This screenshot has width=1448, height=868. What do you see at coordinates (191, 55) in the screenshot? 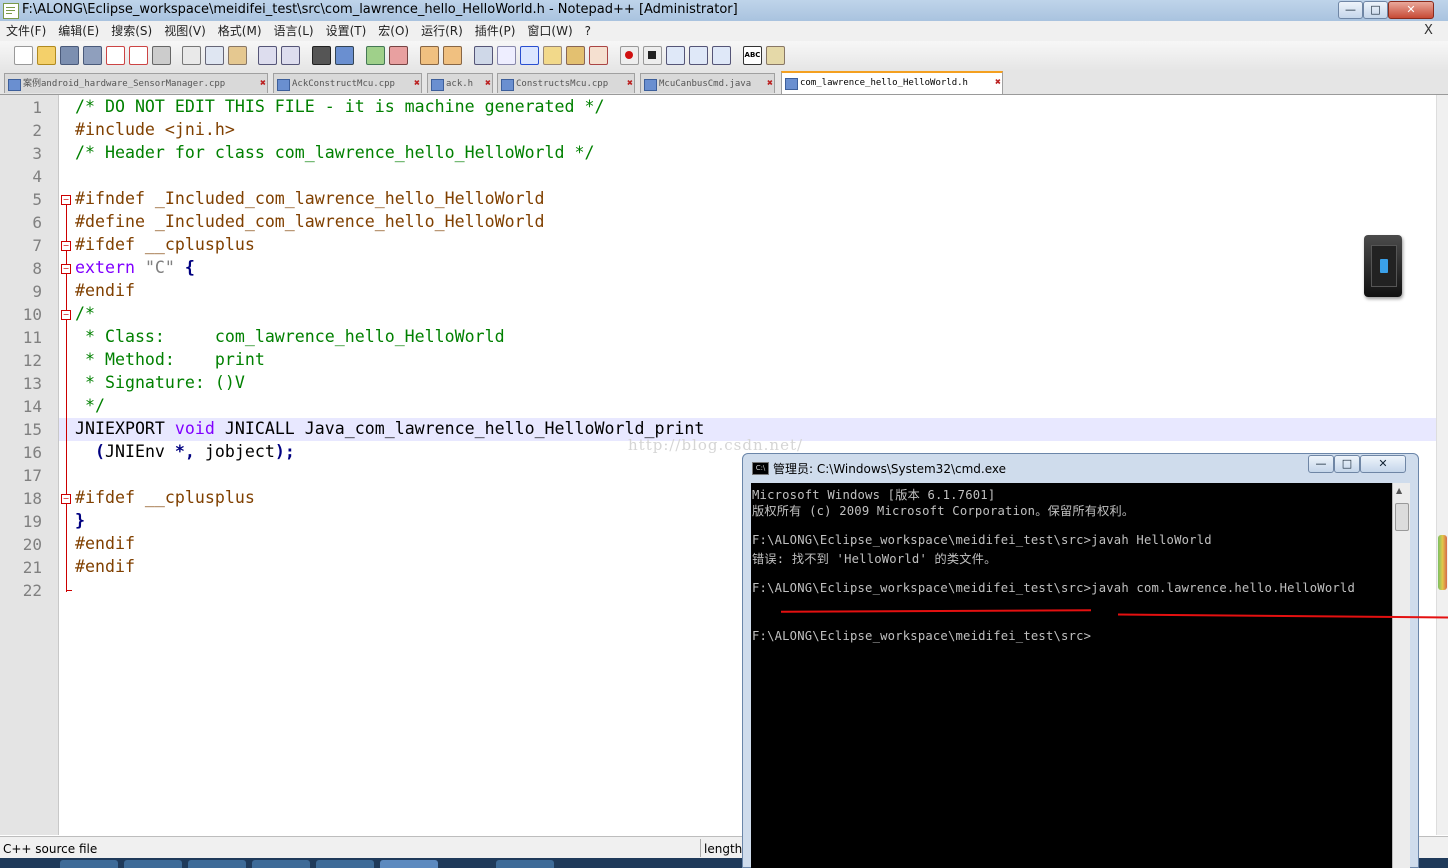
I see `cut-icon` at bounding box center [191, 55].